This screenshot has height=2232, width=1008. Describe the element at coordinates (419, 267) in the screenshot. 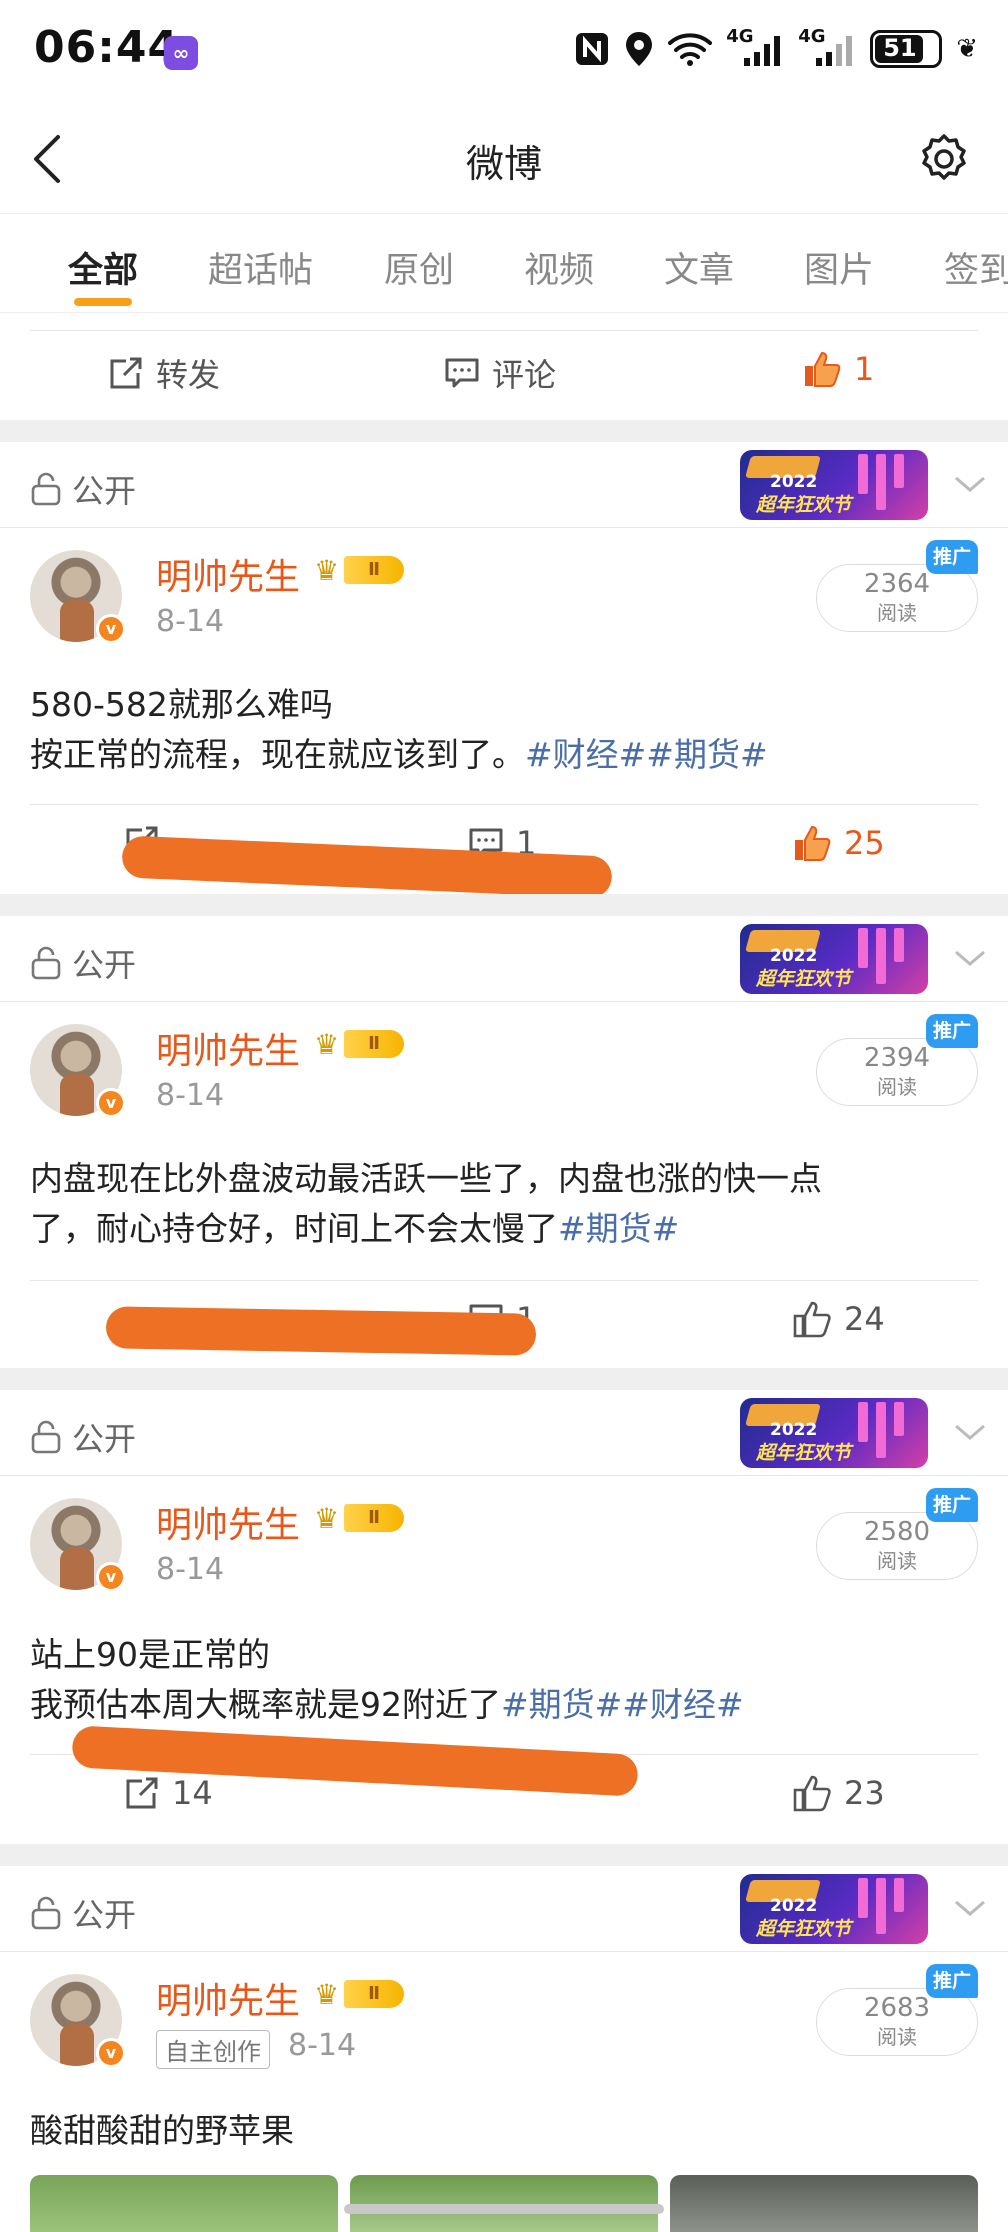

I see `tab-original: 原创` at that location.